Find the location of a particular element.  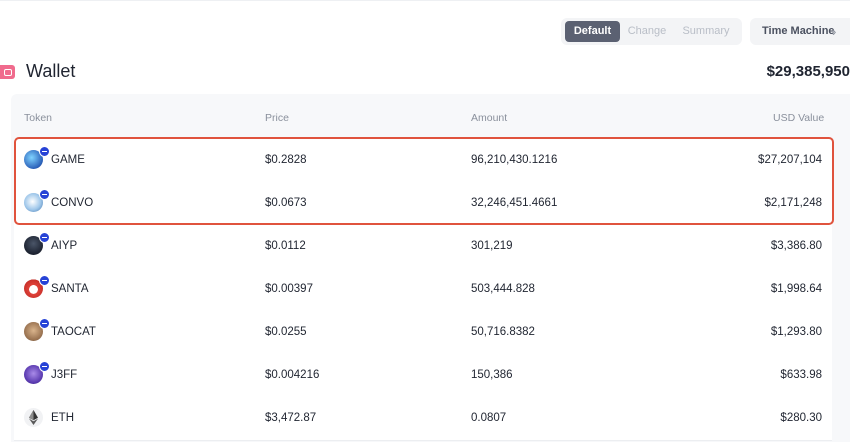

eth-token-icon is located at coordinates (33, 417).